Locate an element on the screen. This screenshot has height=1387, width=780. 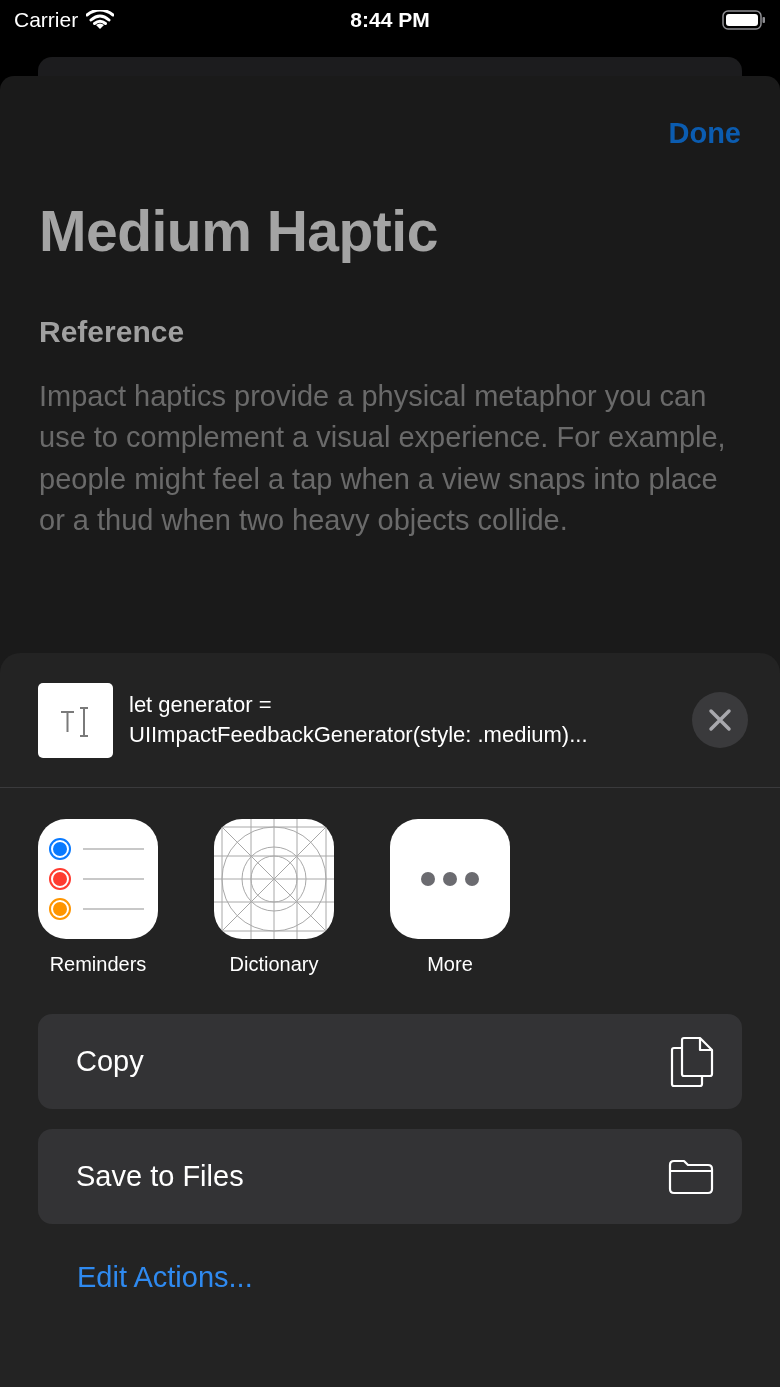
dictionary-app-icon is located at coordinates (274, 879).